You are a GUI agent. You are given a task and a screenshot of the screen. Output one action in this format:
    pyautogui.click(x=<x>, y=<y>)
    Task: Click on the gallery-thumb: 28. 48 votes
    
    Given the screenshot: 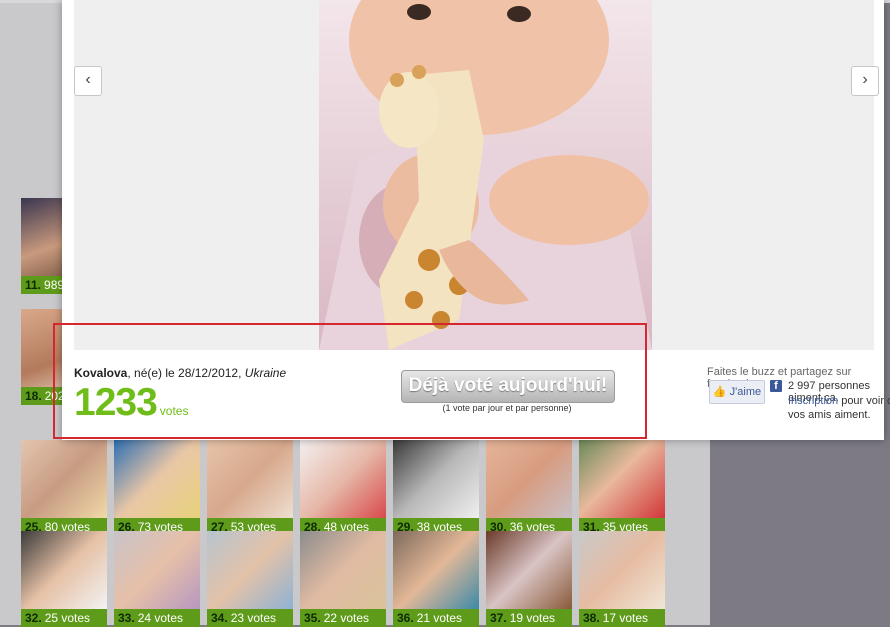 What is the action you would take?
    pyautogui.click(x=343, y=488)
    